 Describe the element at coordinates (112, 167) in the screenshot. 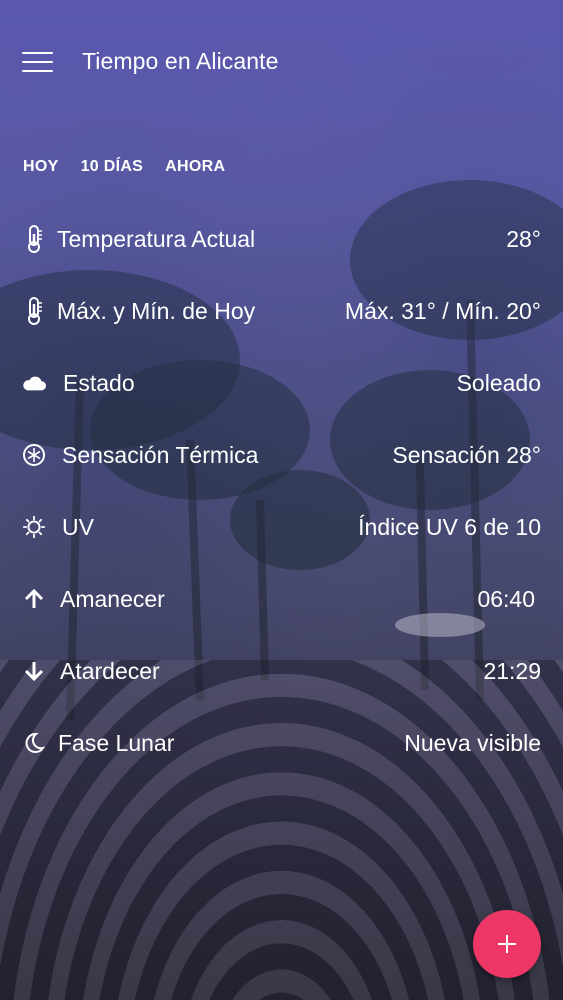

I see `tab-10-dias: 10 DÍAS` at that location.